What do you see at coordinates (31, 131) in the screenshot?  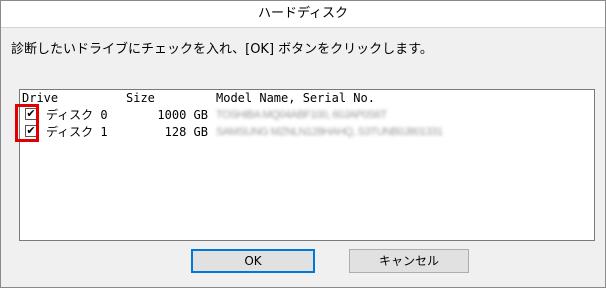 I see `drive-1-checkbox: ✔` at bounding box center [31, 131].